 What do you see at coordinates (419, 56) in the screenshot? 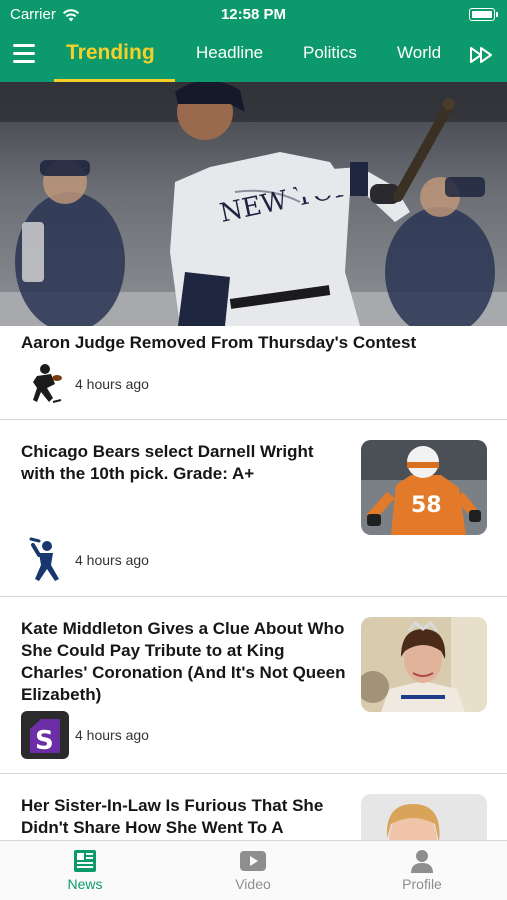
I see `tab-world: World` at bounding box center [419, 56].